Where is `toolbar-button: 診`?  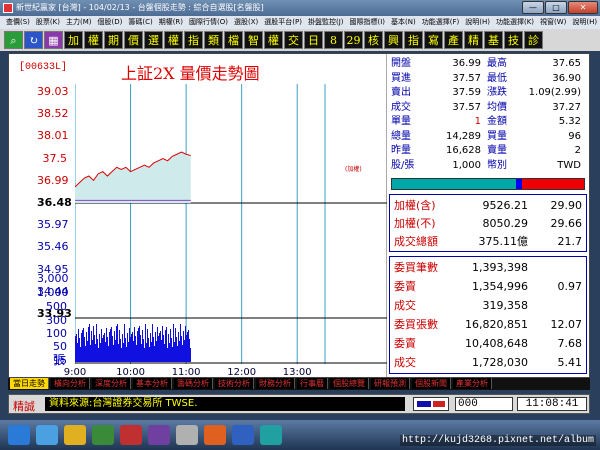
toolbar-button: 診 is located at coordinates (533, 40).